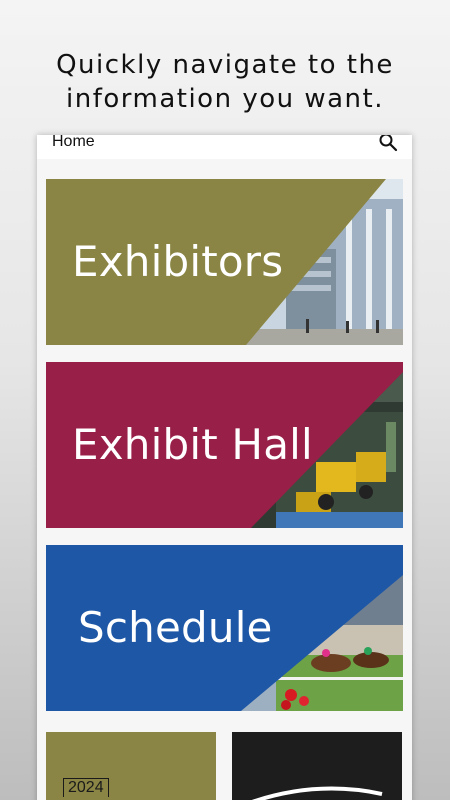  What do you see at coordinates (388, 143) in the screenshot?
I see `search-icon` at bounding box center [388, 143].